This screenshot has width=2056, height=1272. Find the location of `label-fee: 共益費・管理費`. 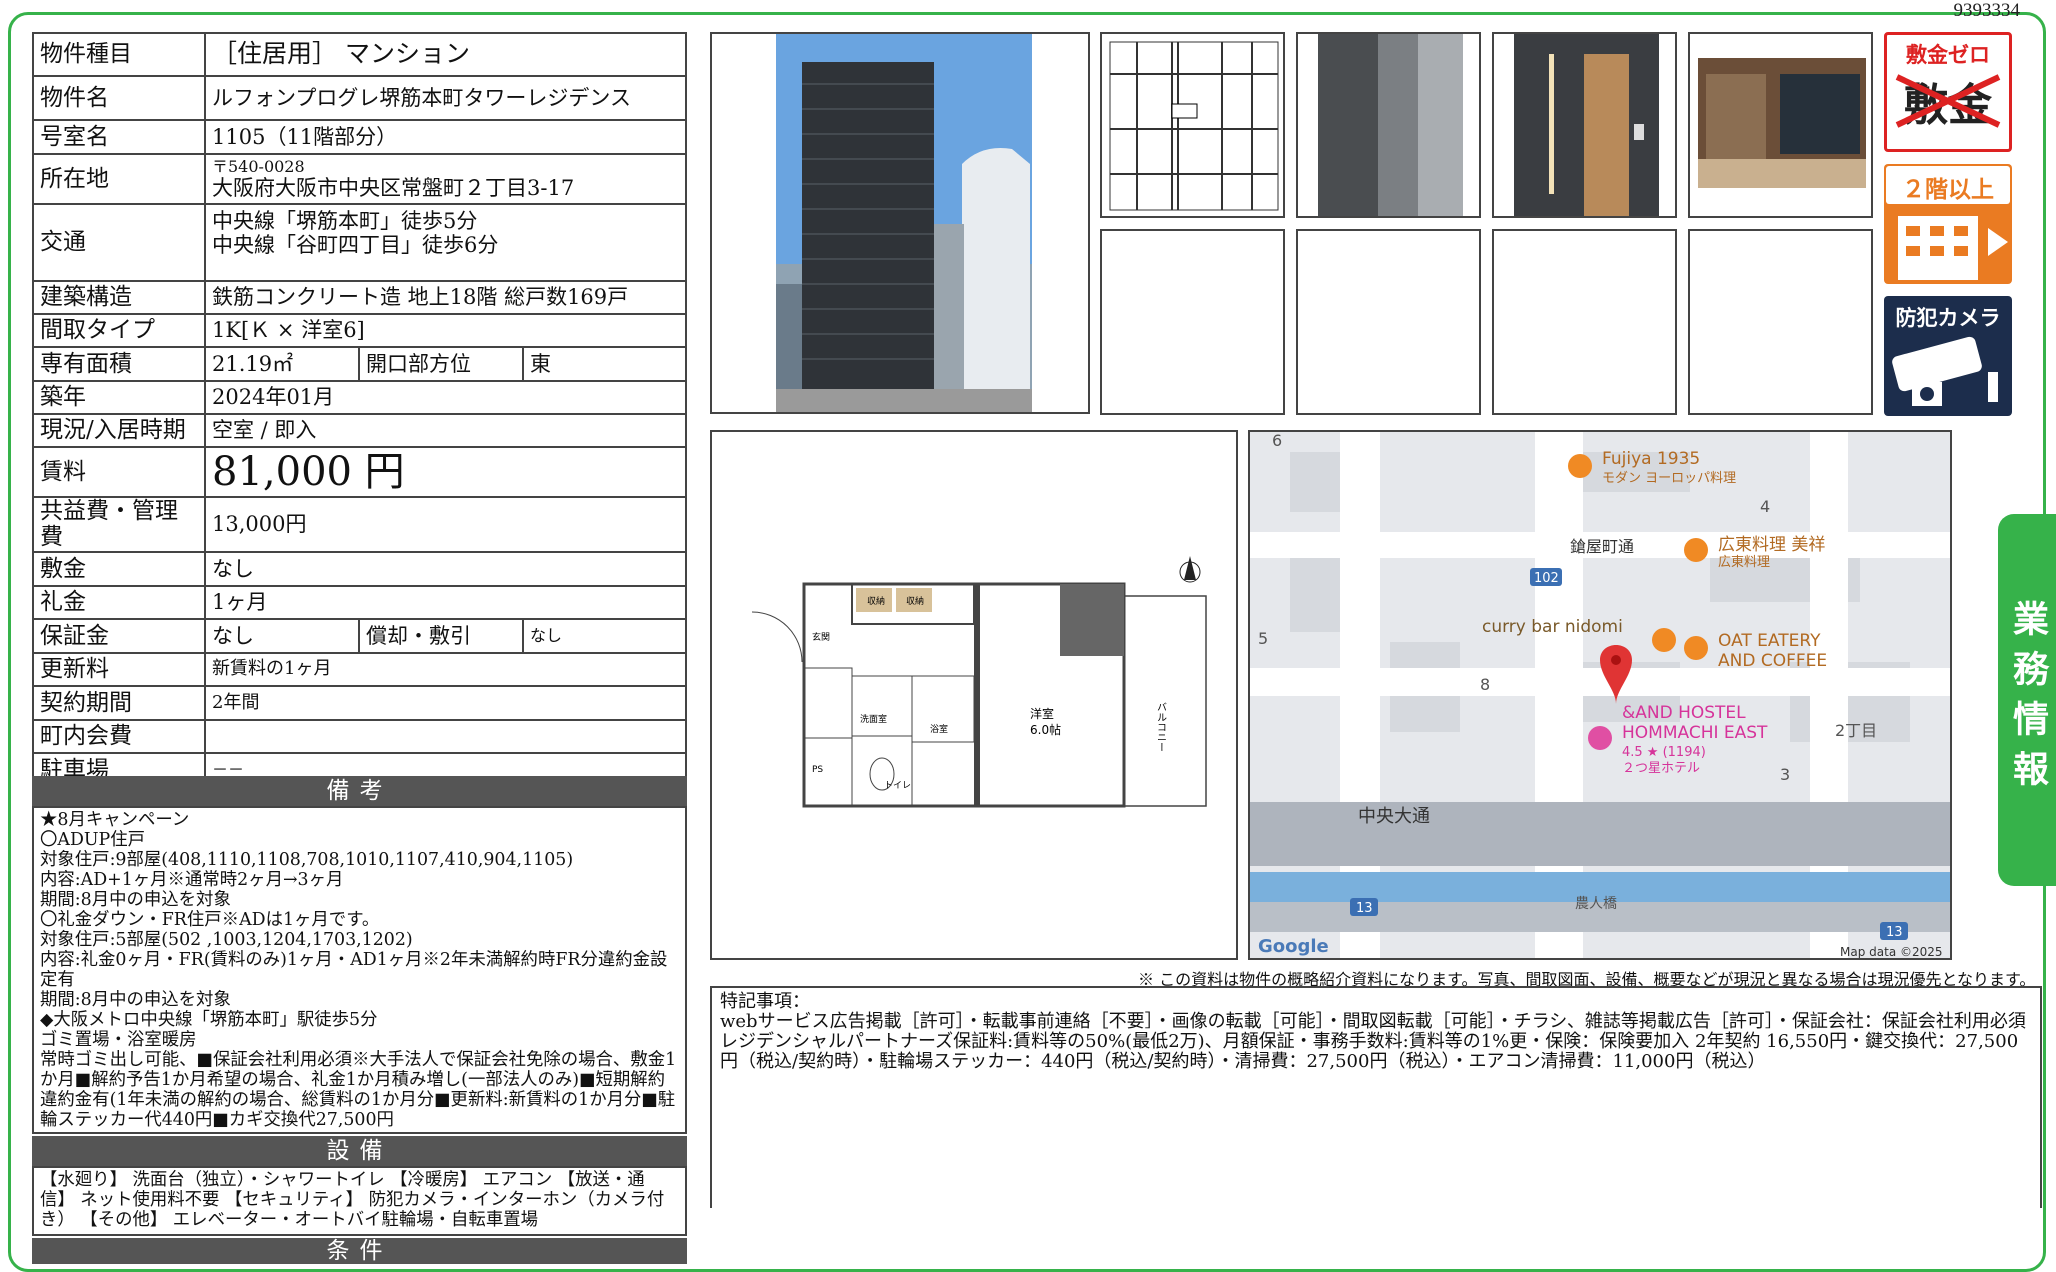

label-fee: 共益費・管理費 is located at coordinates (119, 524).